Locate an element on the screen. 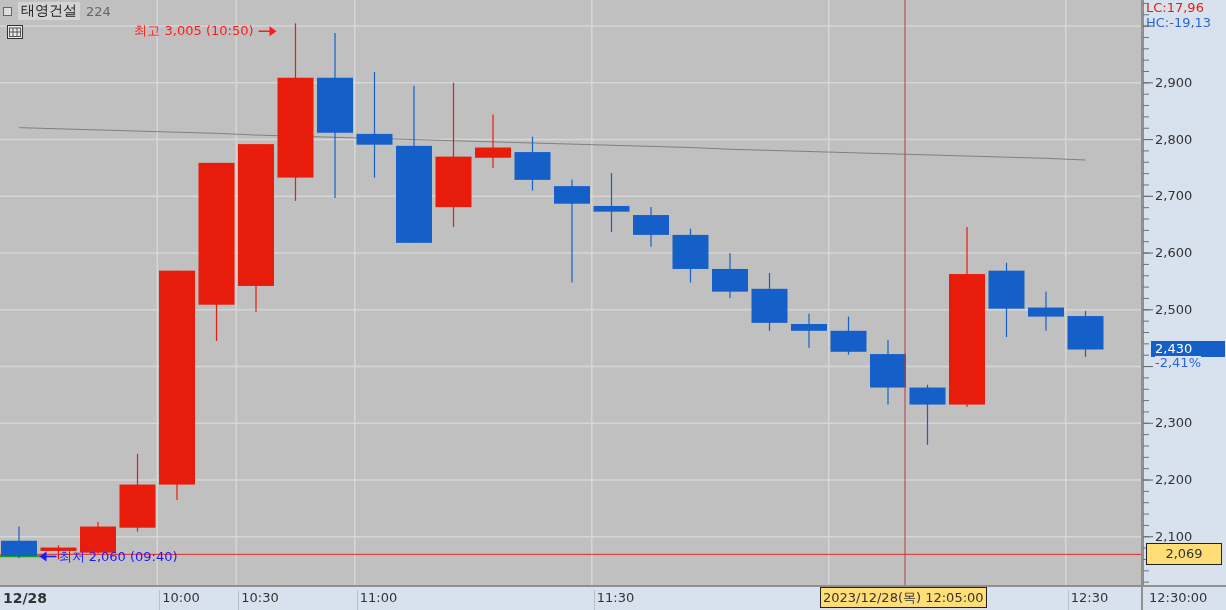 The height and width of the screenshot is (610, 1226). arrow-right-icon is located at coordinates (267, 31).